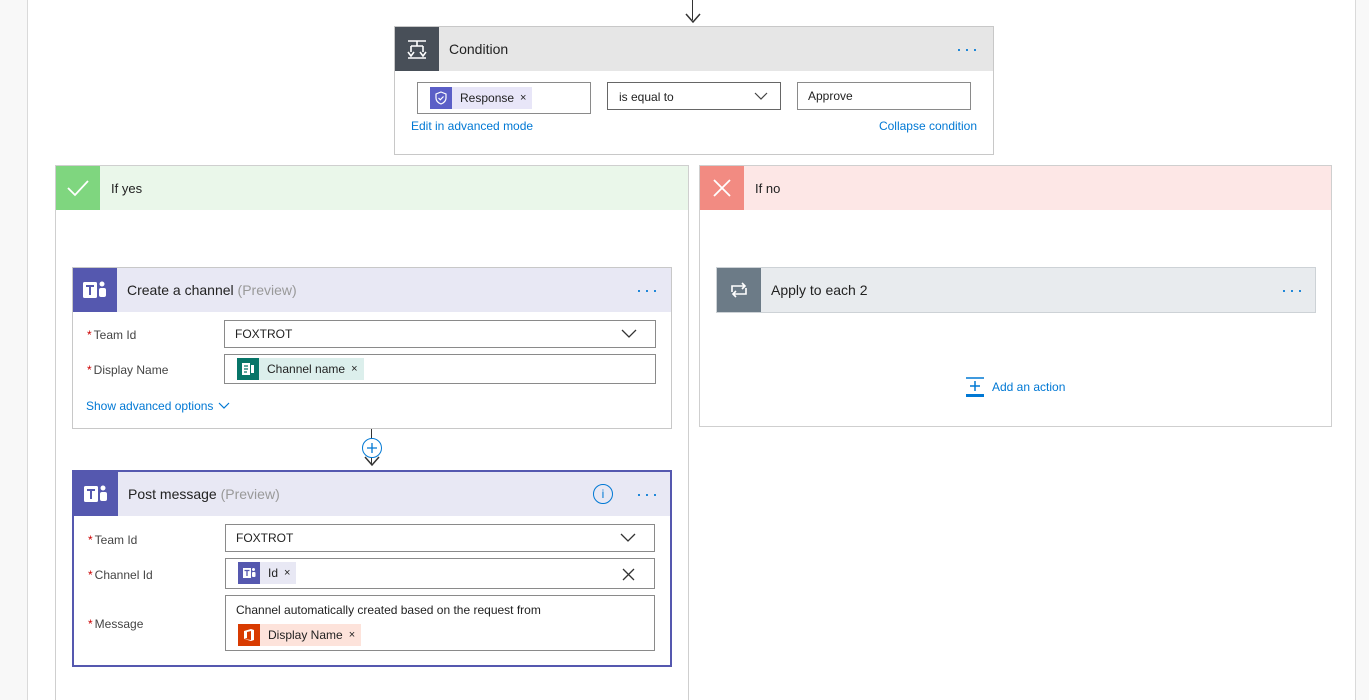 The image size is (1369, 700). I want to click on if-yes-label: If yes, so click(127, 188).